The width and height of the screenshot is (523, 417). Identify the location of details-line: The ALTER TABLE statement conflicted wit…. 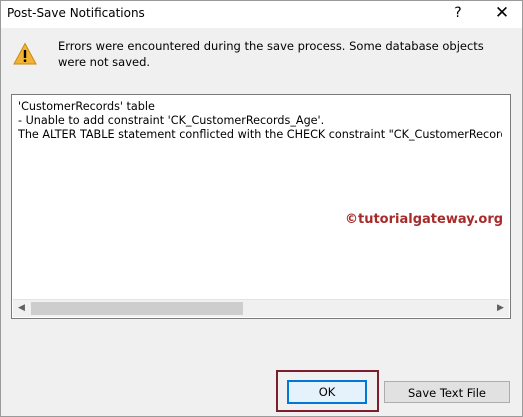
(260, 134).